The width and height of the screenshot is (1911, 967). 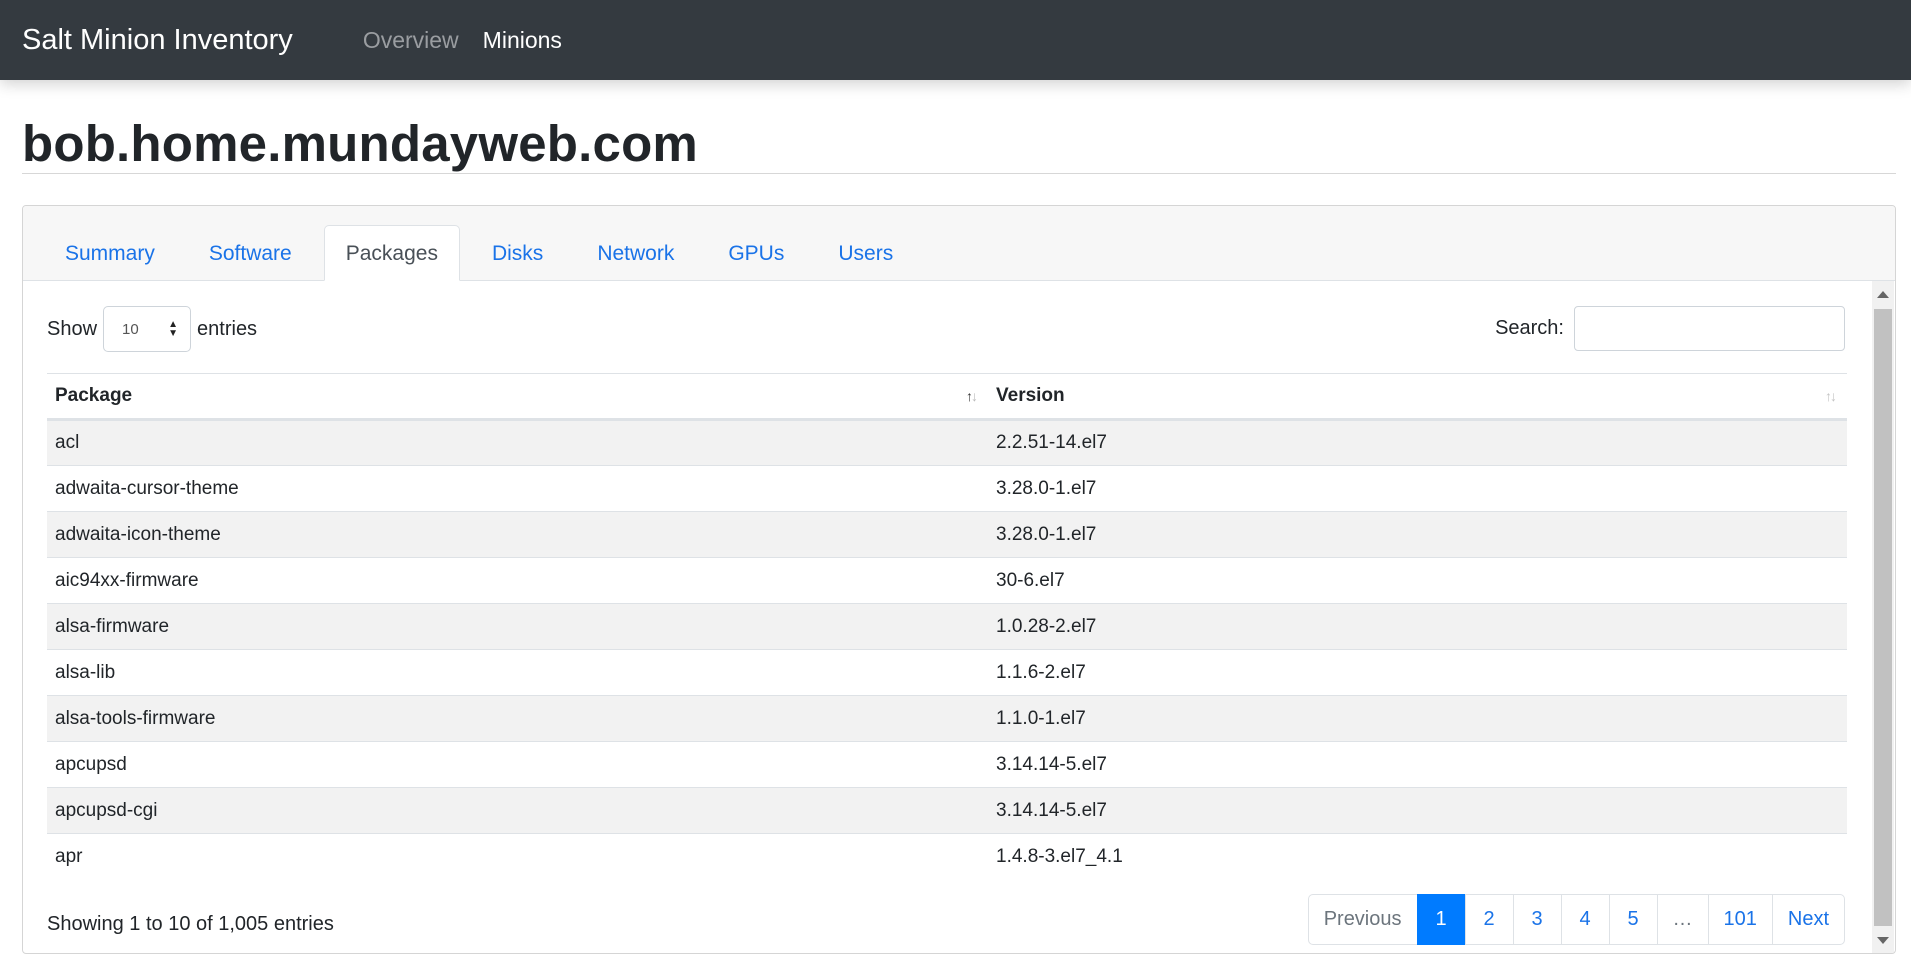 I want to click on package-cell: apcupsd-cgi, so click(x=517, y=810).